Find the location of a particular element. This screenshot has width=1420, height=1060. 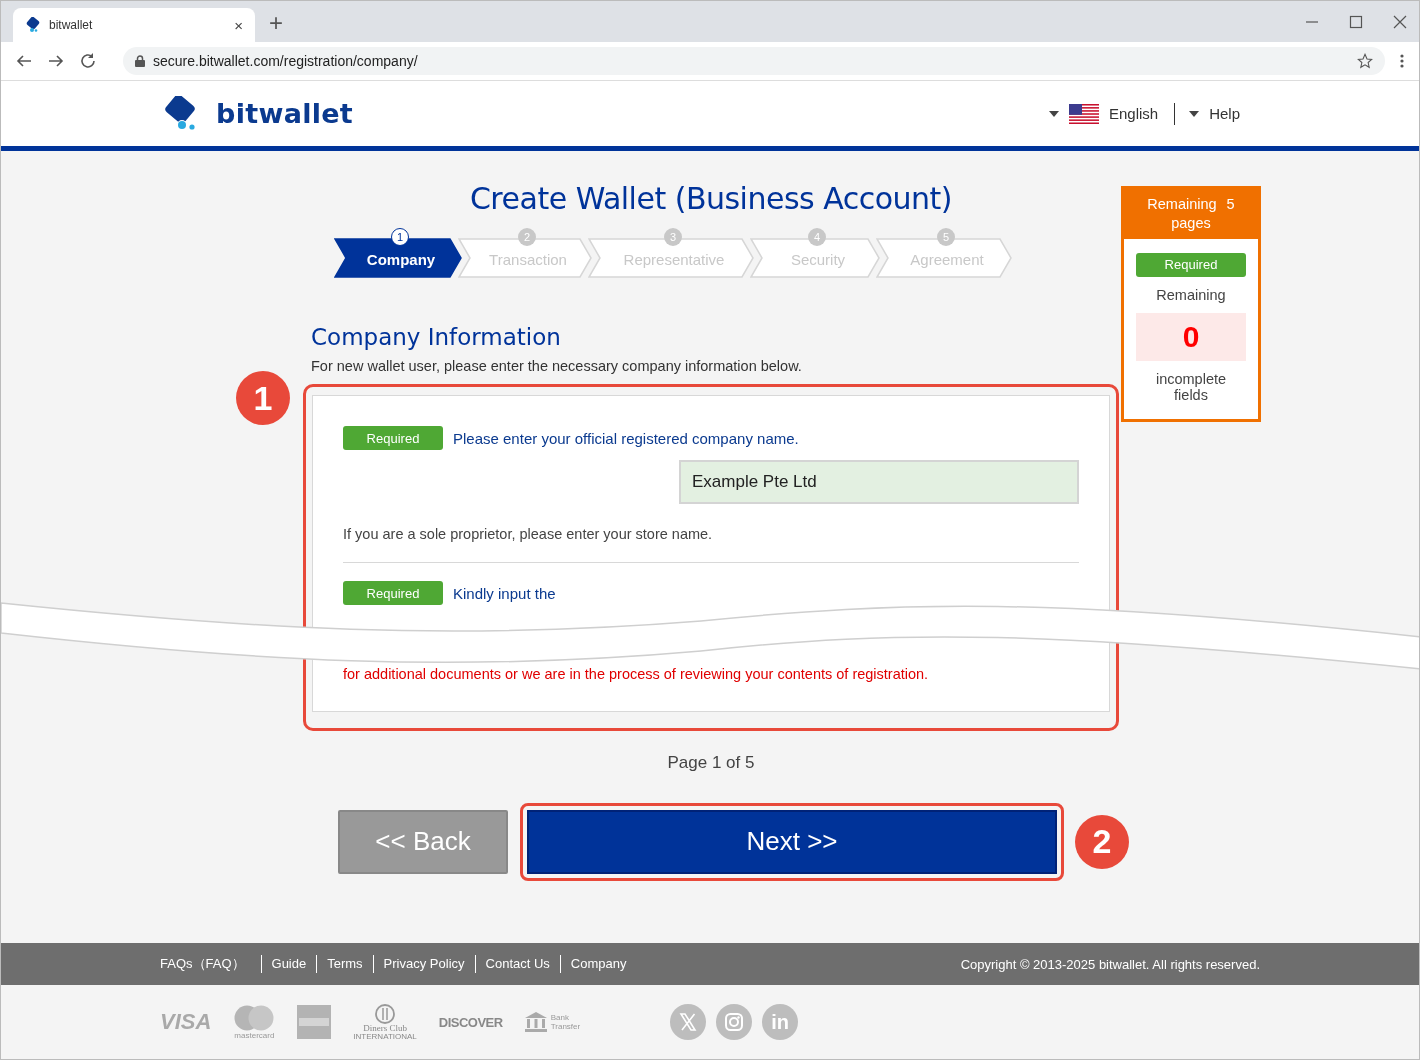

tab-title: bitwallet is located at coordinates (71, 25).